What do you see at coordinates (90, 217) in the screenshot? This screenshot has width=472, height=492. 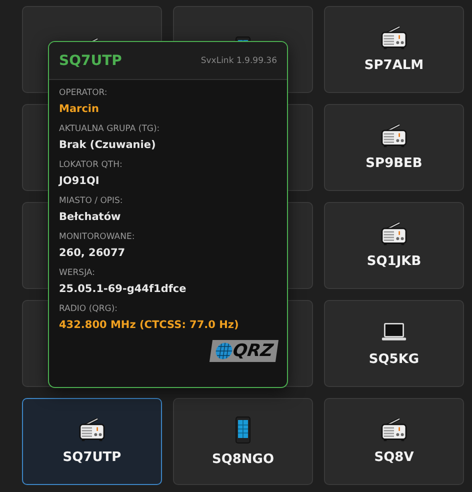 I see `field-value: Bełchatów` at bounding box center [90, 217].